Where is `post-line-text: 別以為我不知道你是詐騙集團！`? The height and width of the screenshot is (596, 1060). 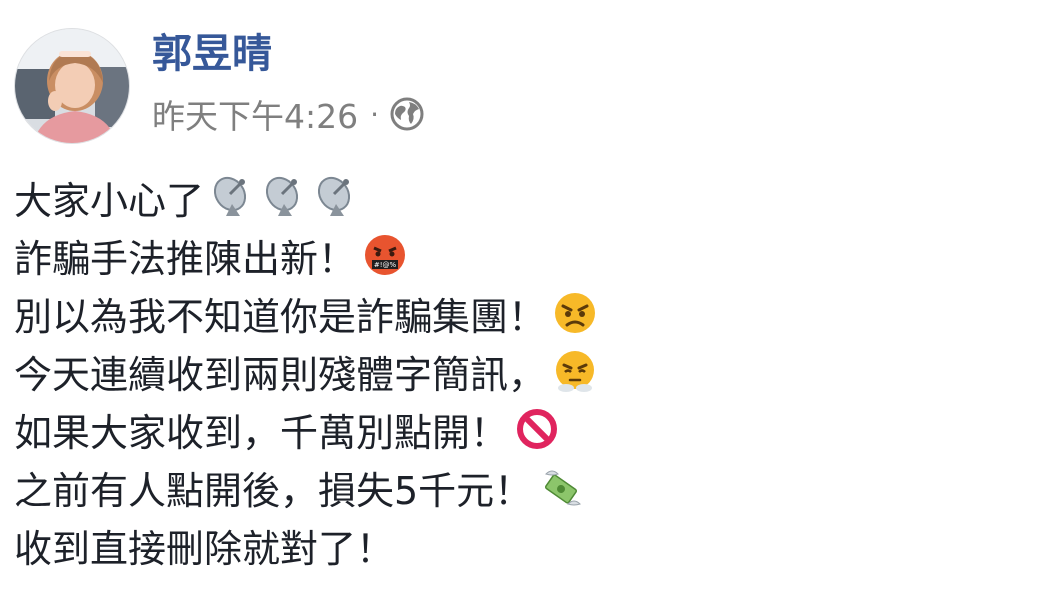 post-line-text: 別以為我不知道你是詐騙集團！ is located at coordinates (280, 316).